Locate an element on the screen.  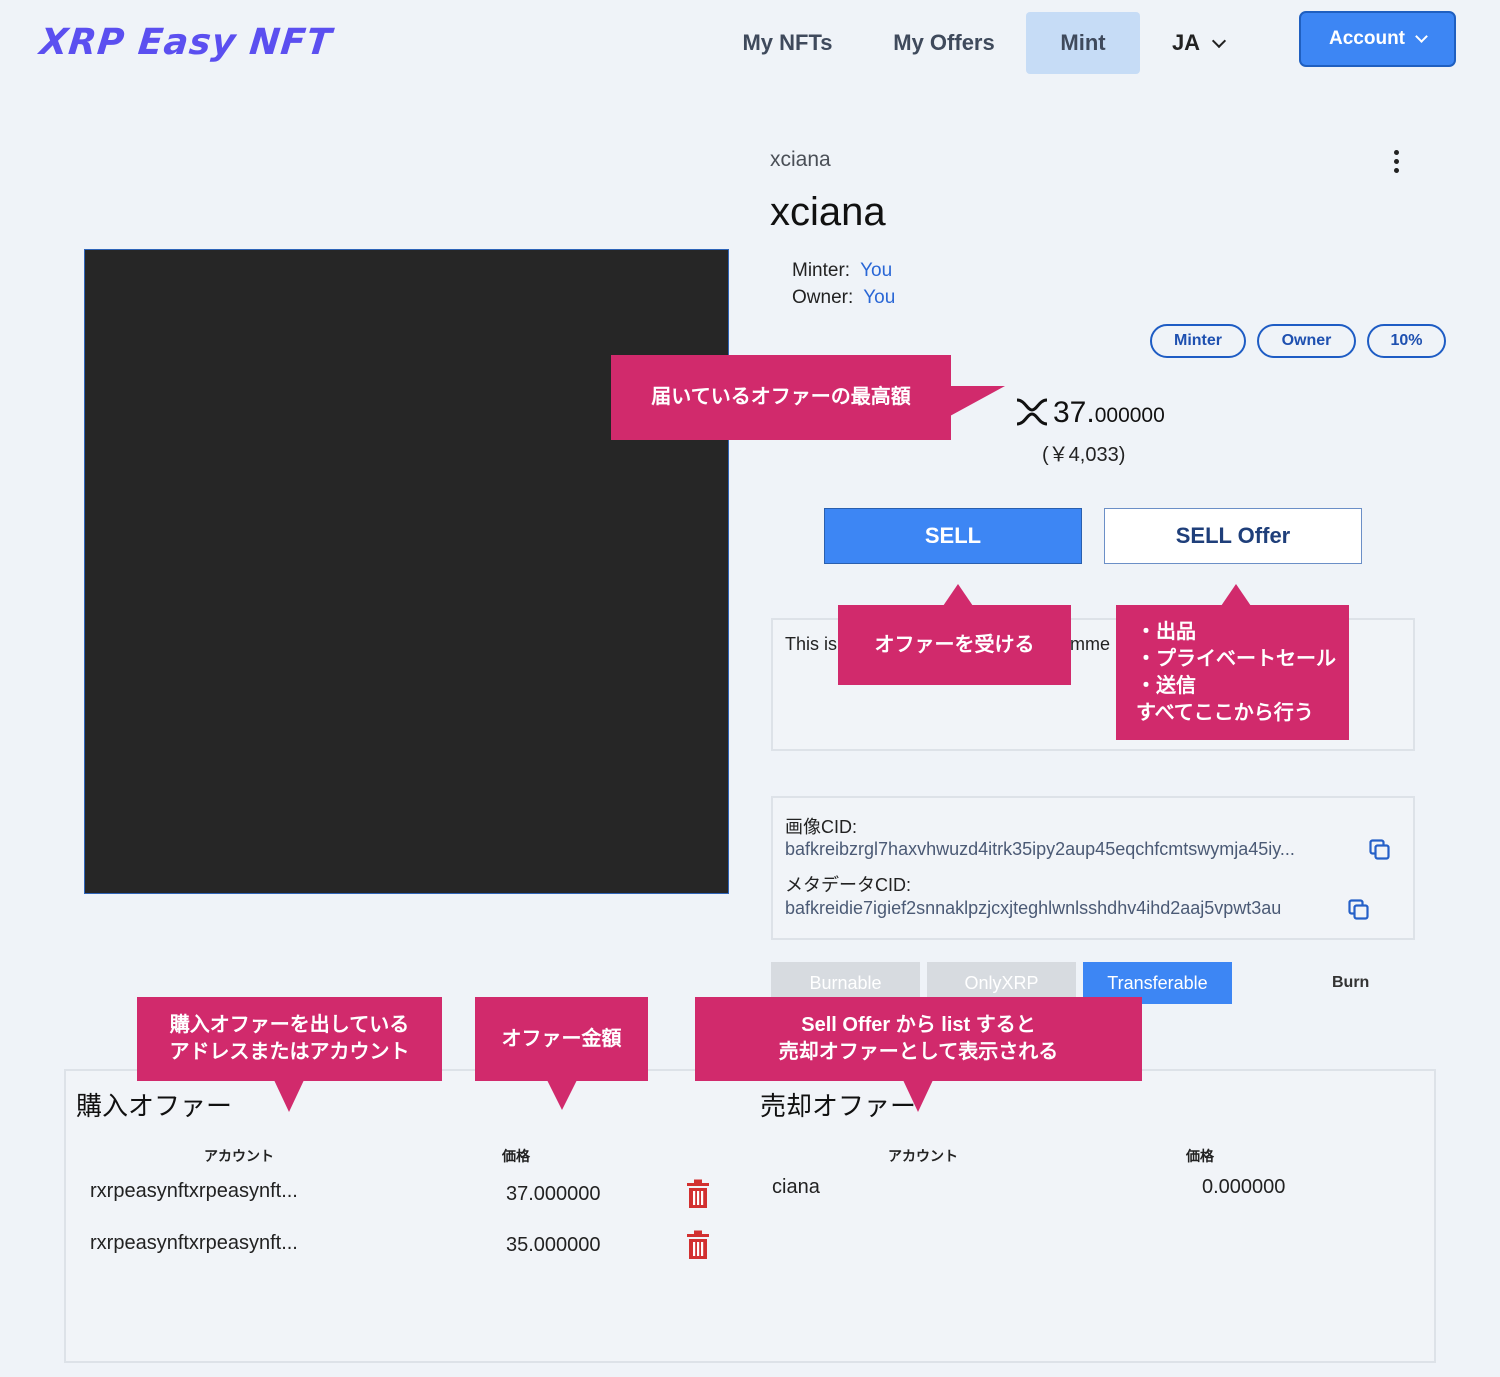
owner-link: You is located at coordinates (879, 297).